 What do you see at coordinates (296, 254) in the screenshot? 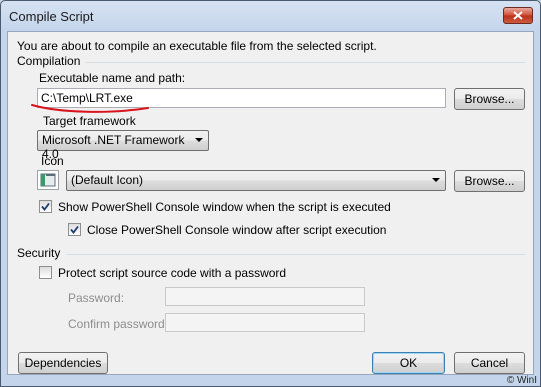
I see `security-divider` at bounding box center [296, 254].